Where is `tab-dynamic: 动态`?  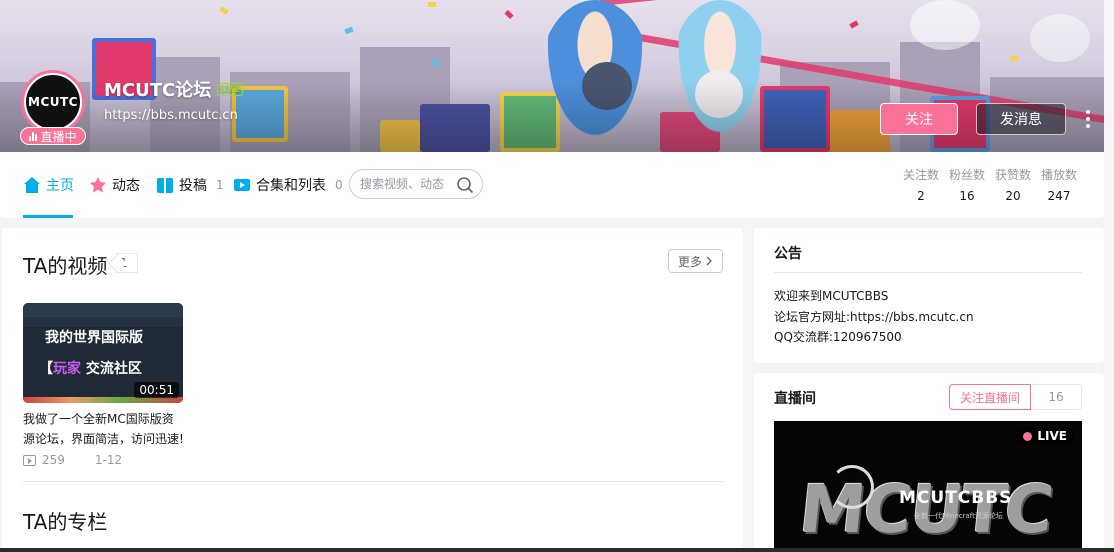
tab-dynamic: 动态 is located at coordinates (114, 185).